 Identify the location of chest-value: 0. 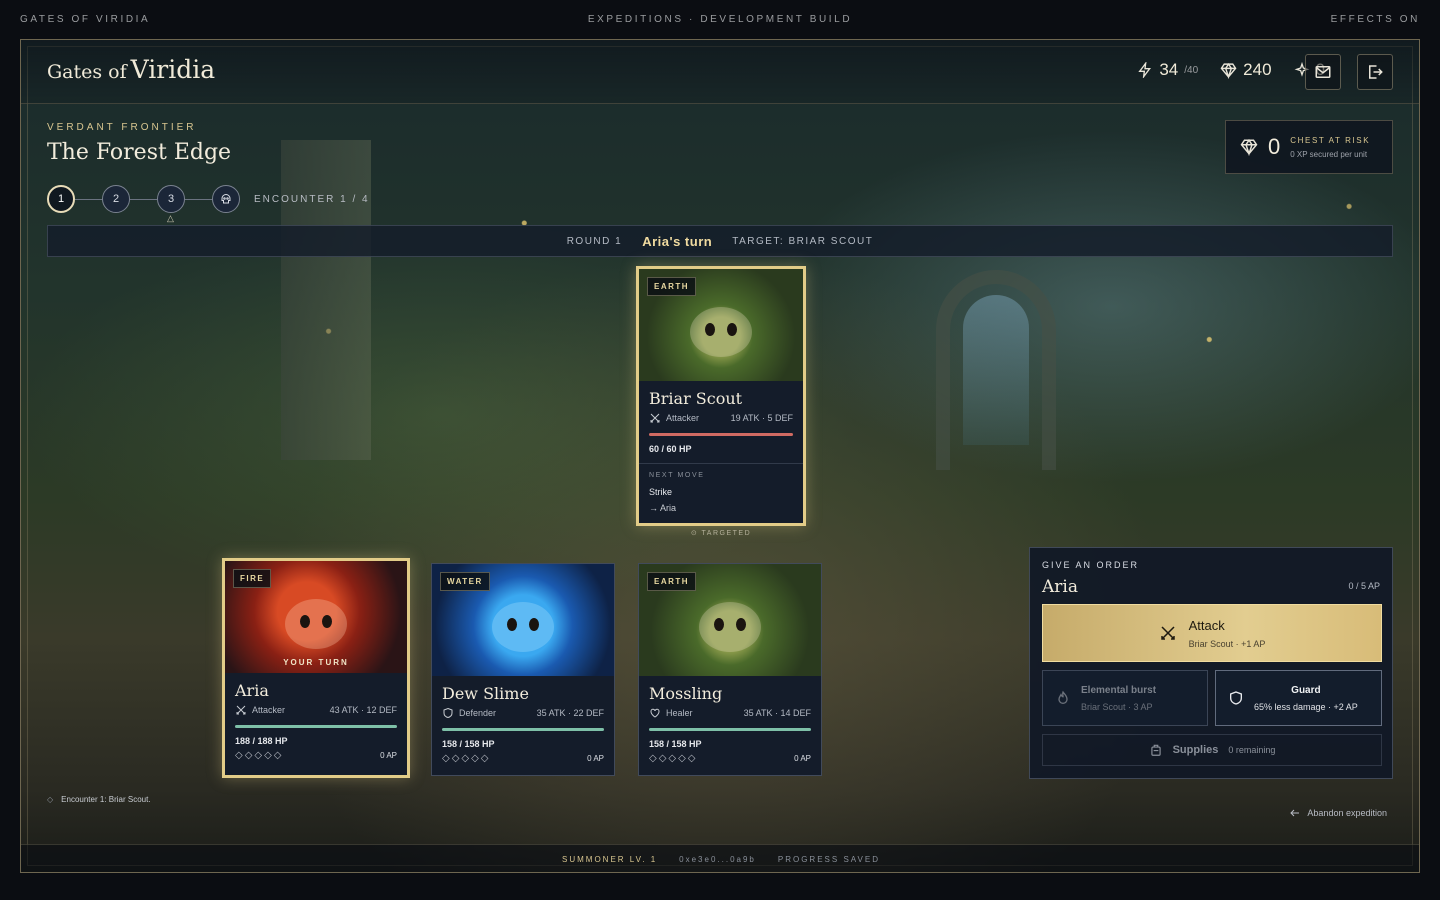
(1274, 146).